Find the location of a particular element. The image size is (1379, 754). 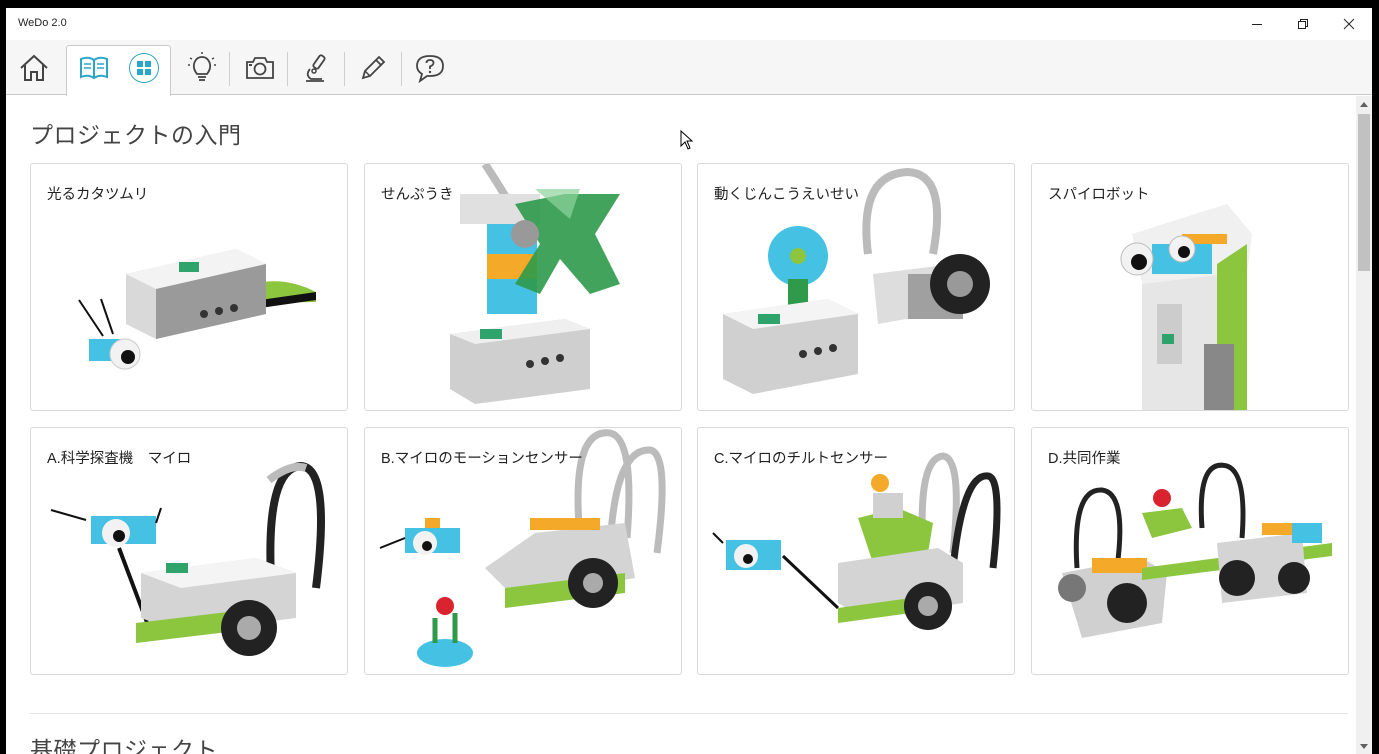

scroll-down-button is located at coordinates (1364, 746).